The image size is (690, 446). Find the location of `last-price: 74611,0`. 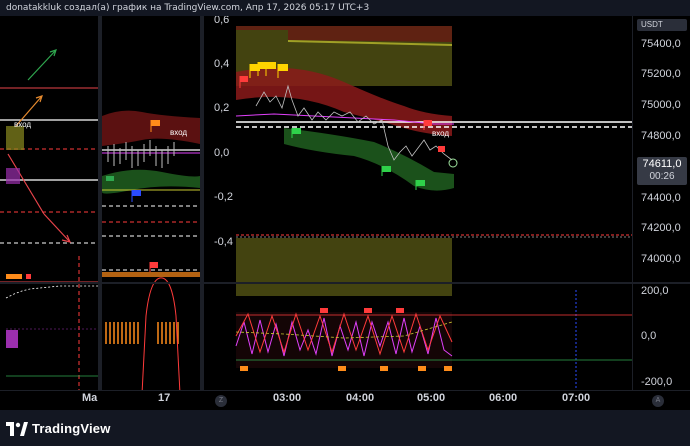

last-price: 74611,0 is located at coordinates (662, 164).